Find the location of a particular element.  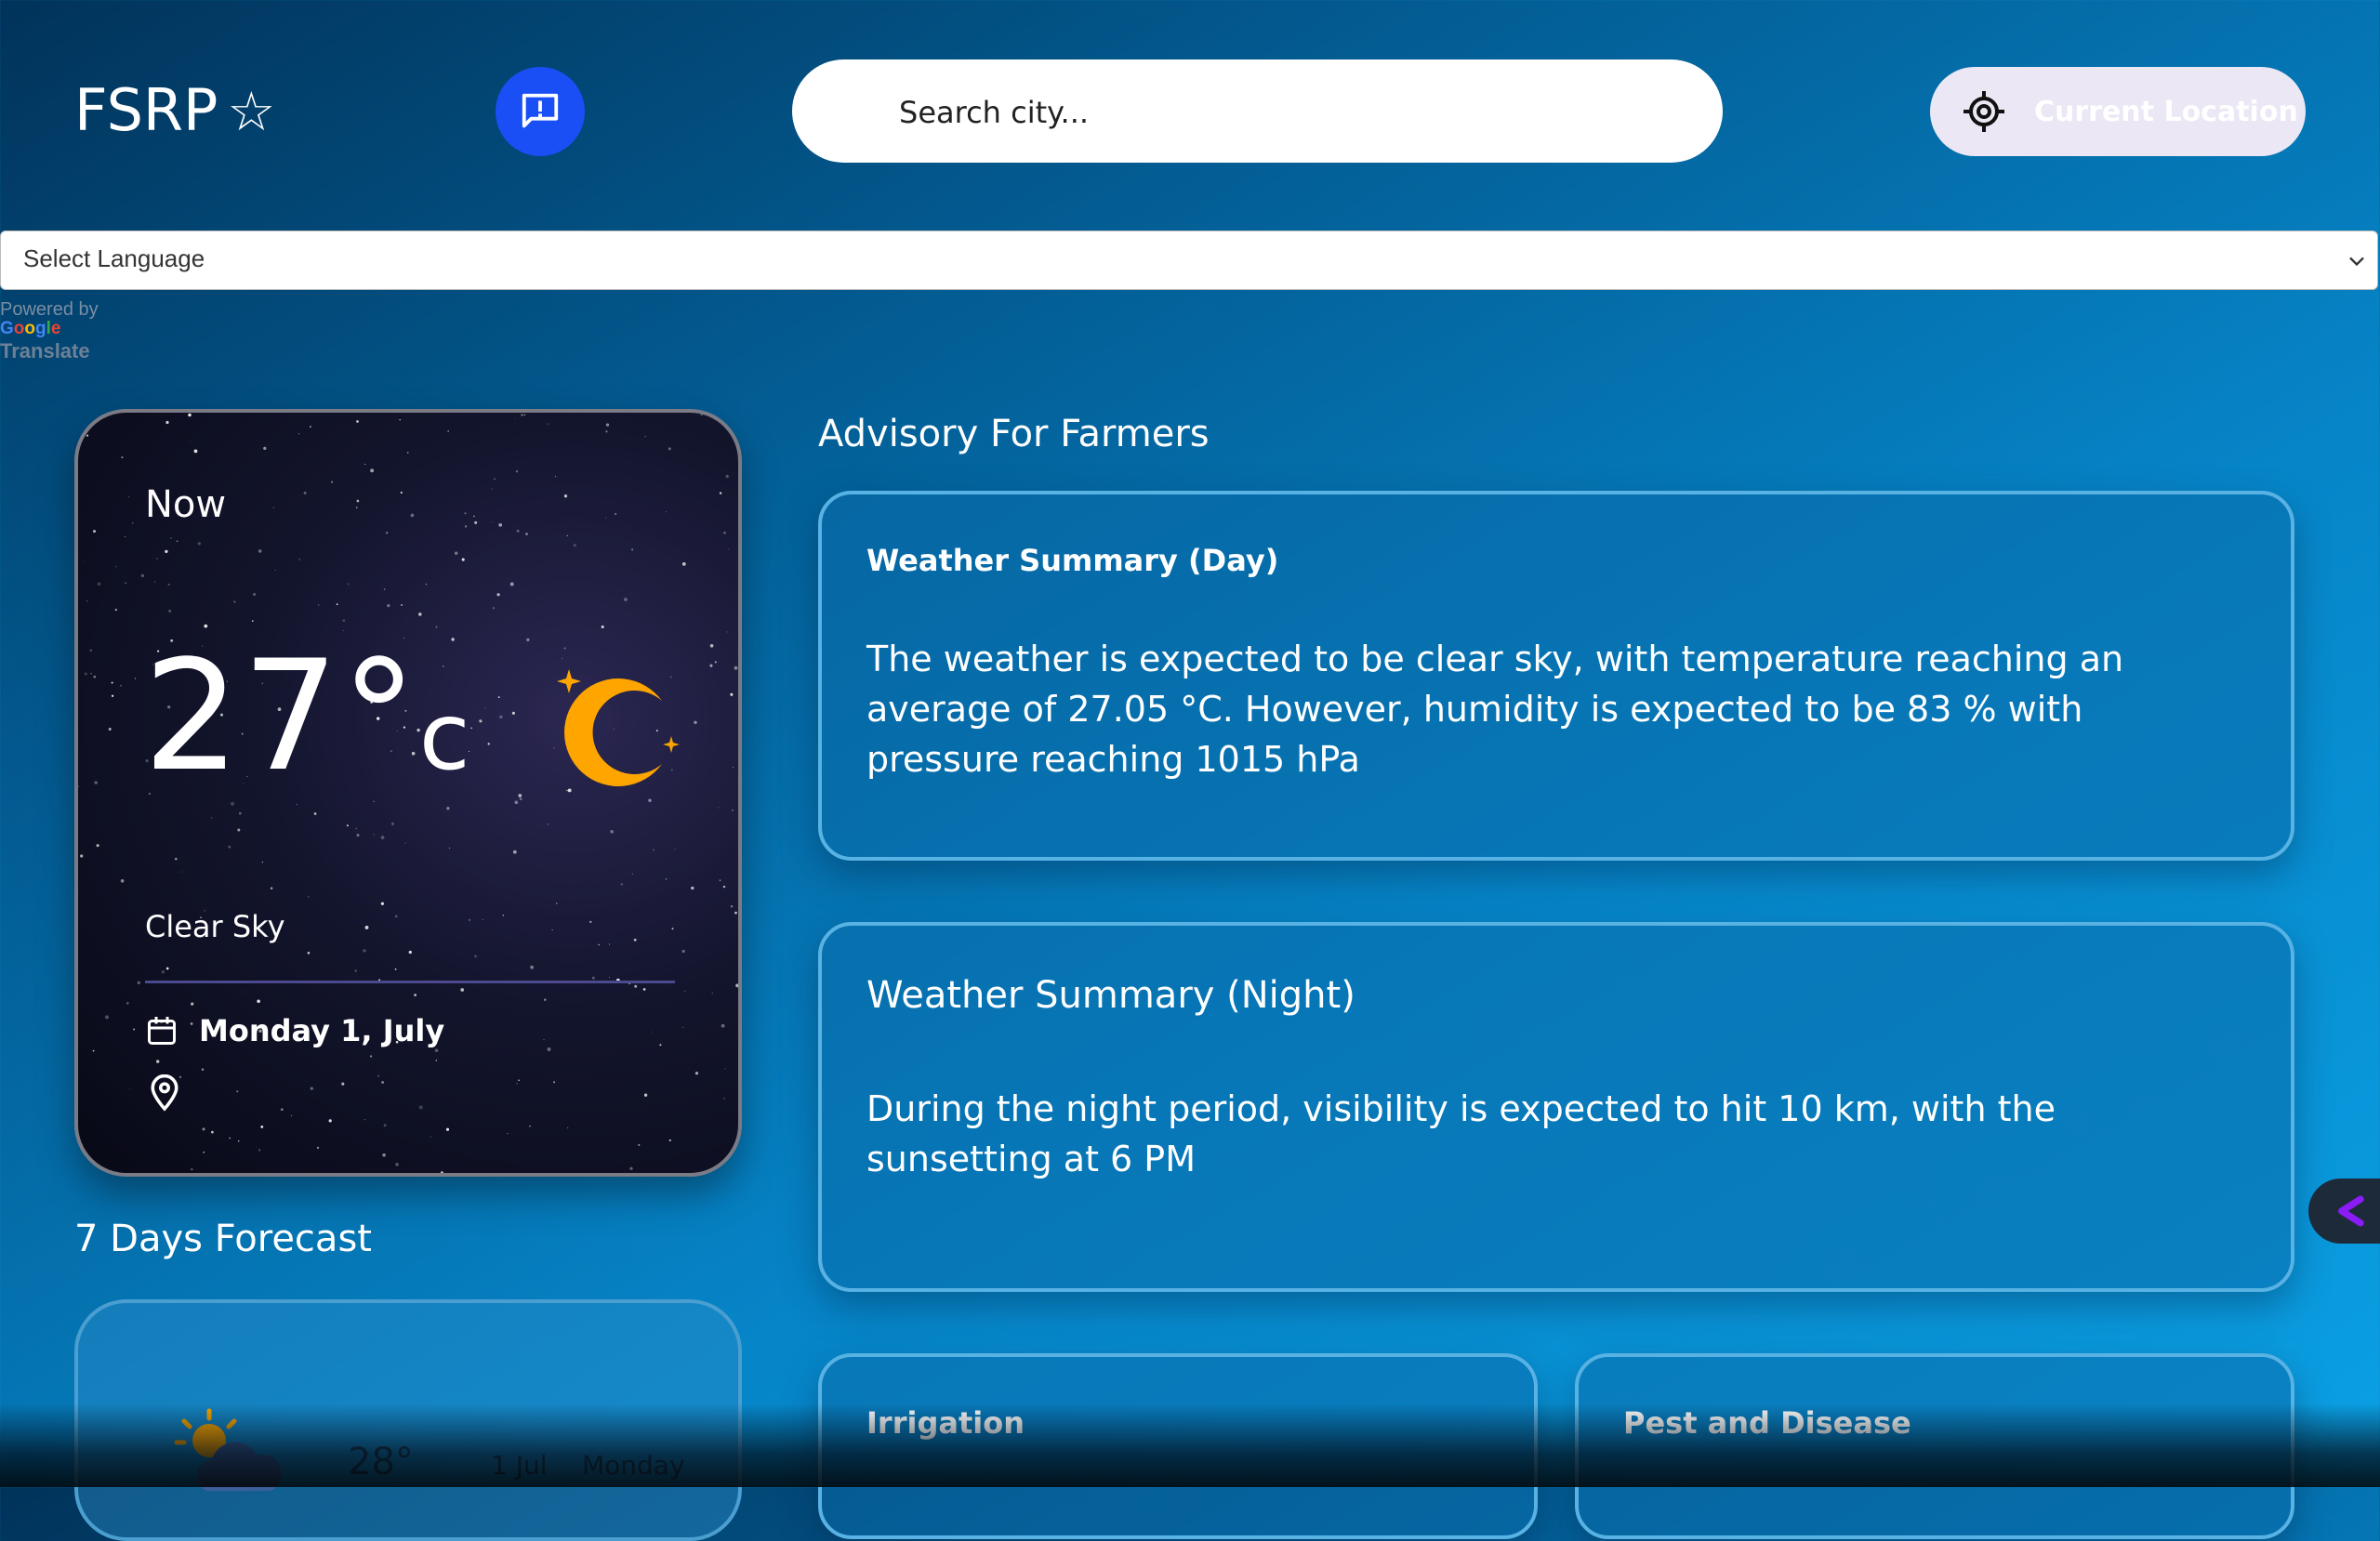

app-logo: FSRP☆ is located at coordinates (174, 111).